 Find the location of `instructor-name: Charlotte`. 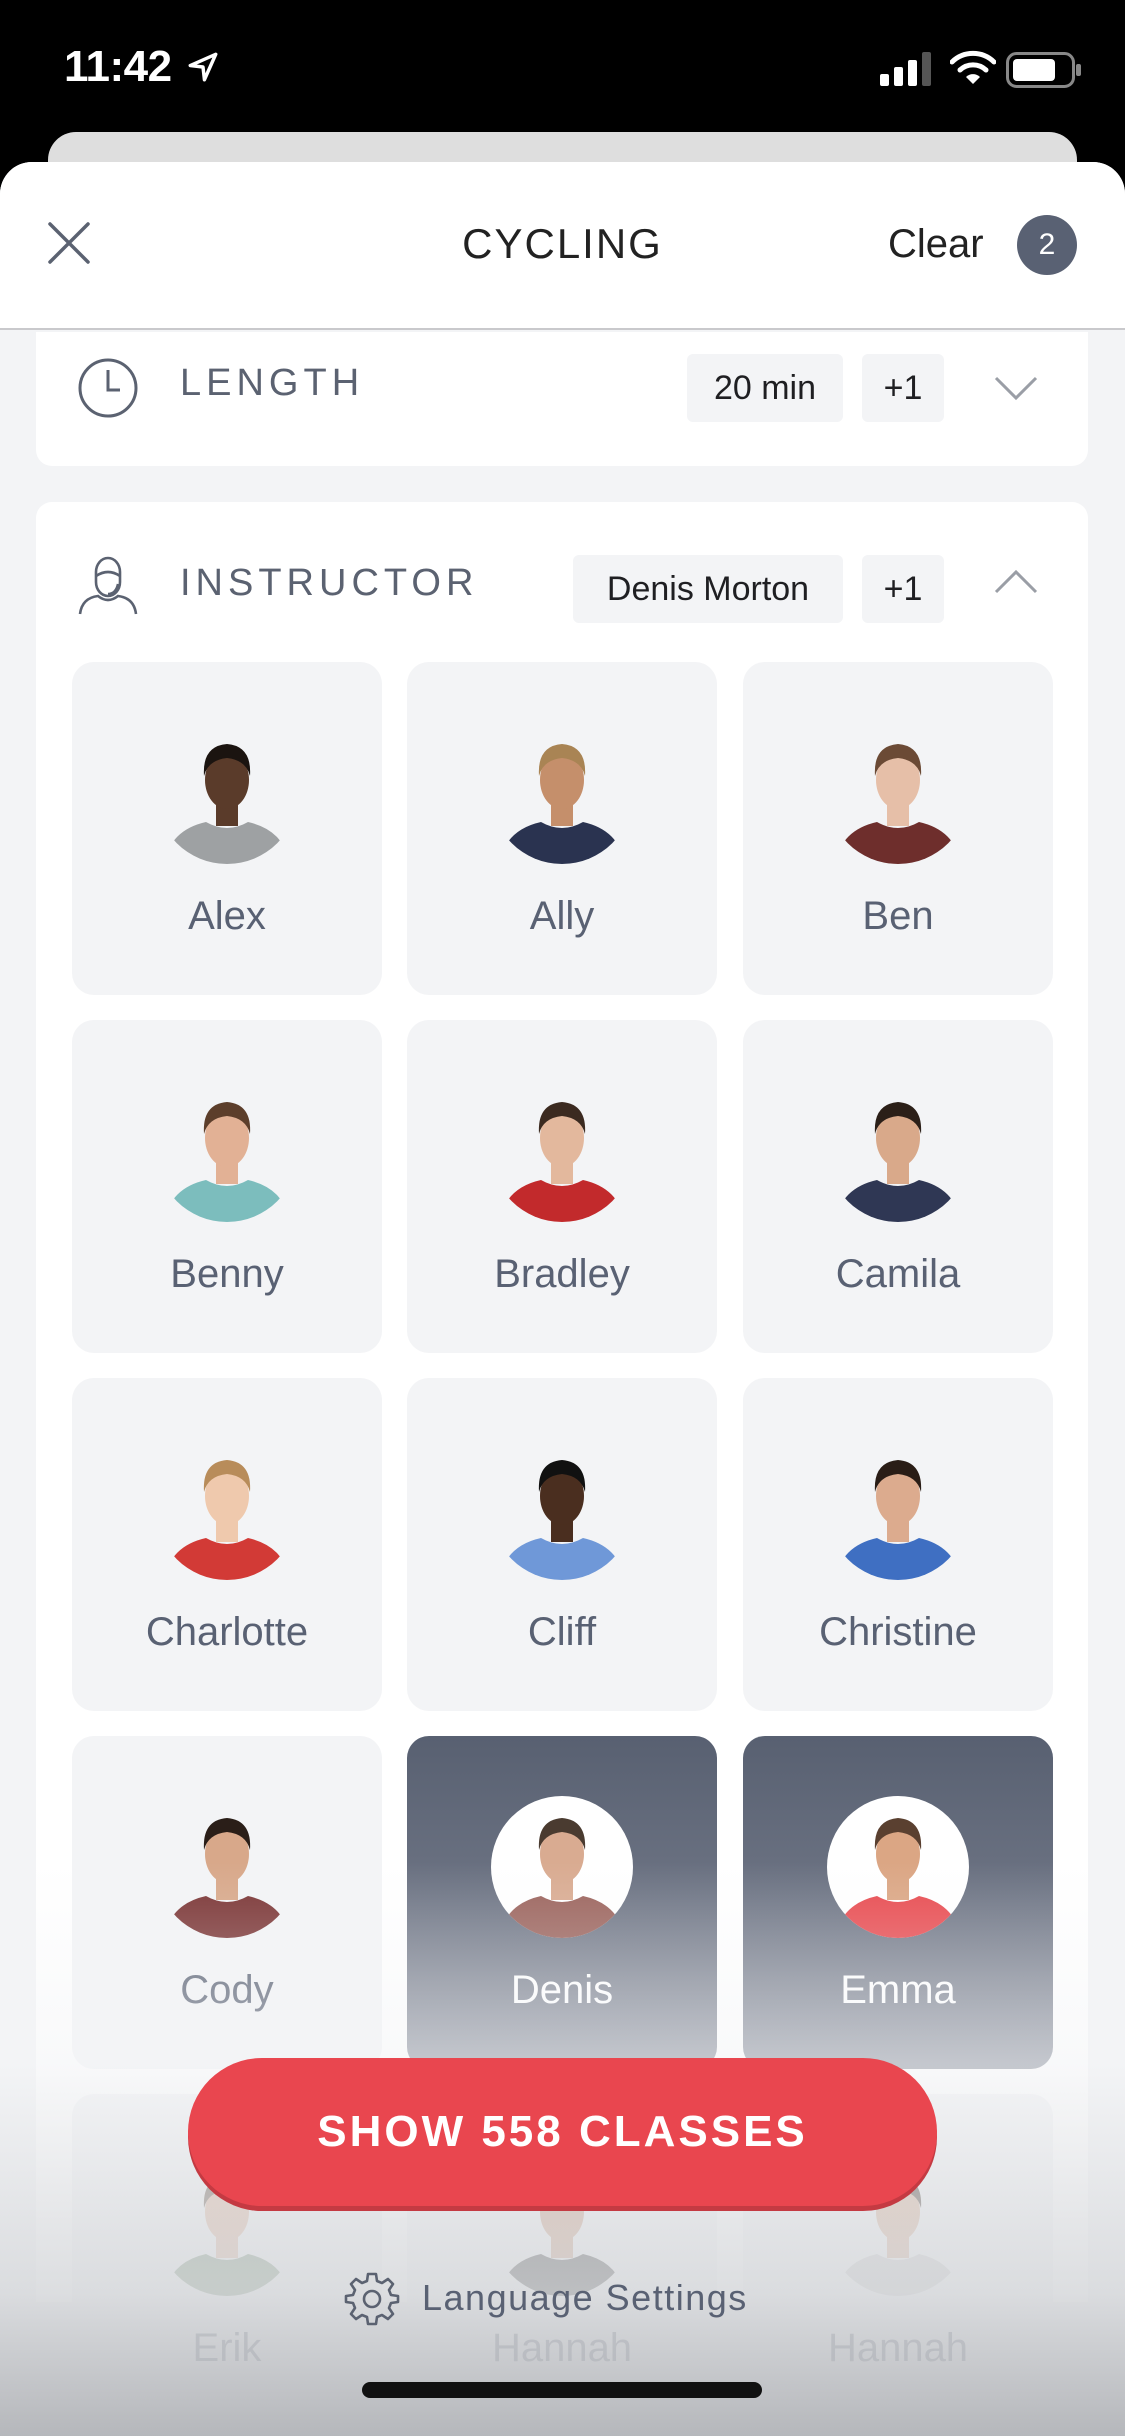

instructor-name: Charlotte is located at coordinates (227, 1632).